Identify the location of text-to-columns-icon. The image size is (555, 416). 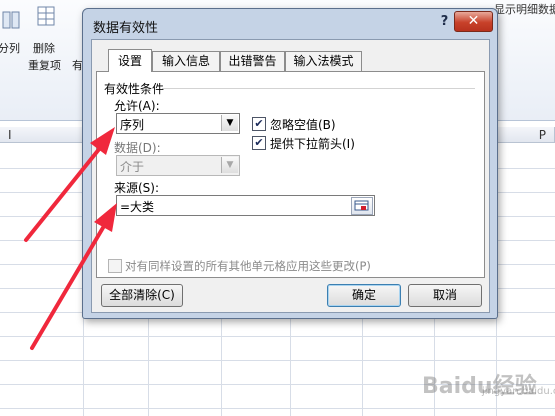
(11, 21).